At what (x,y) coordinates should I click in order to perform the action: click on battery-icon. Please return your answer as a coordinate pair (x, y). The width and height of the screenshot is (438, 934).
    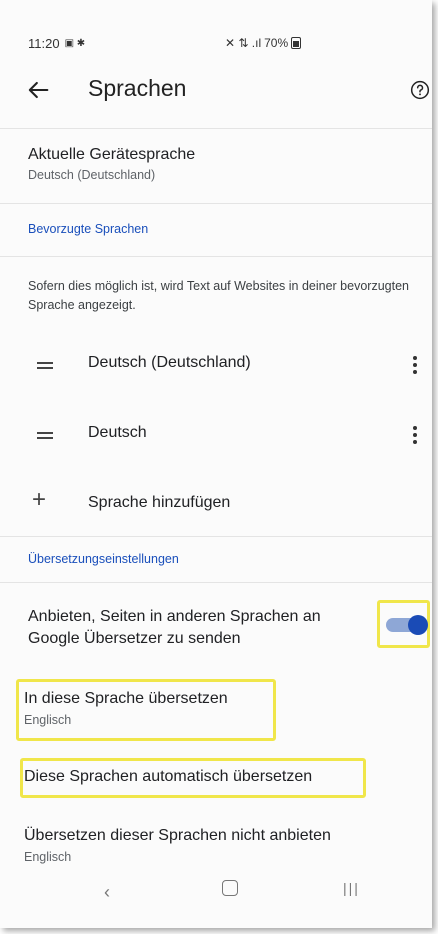
    Looking at the image, I should click on (296, 43).